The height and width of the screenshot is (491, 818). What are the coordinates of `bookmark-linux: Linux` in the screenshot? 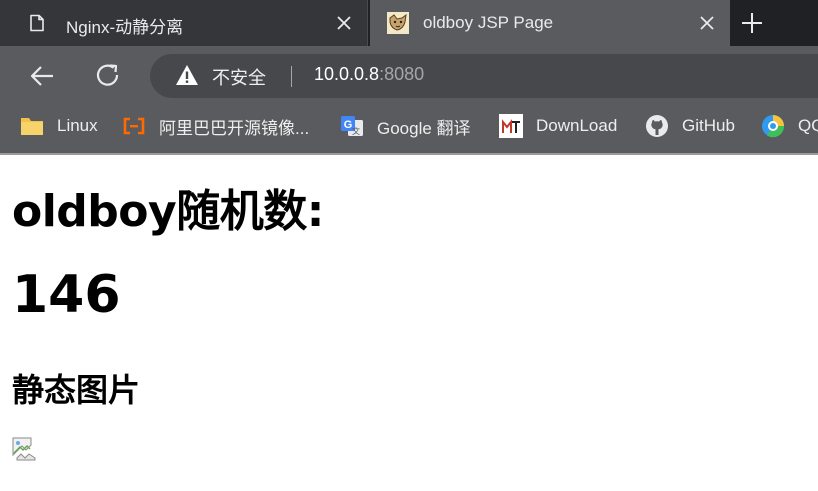 It's located at (59, 126).